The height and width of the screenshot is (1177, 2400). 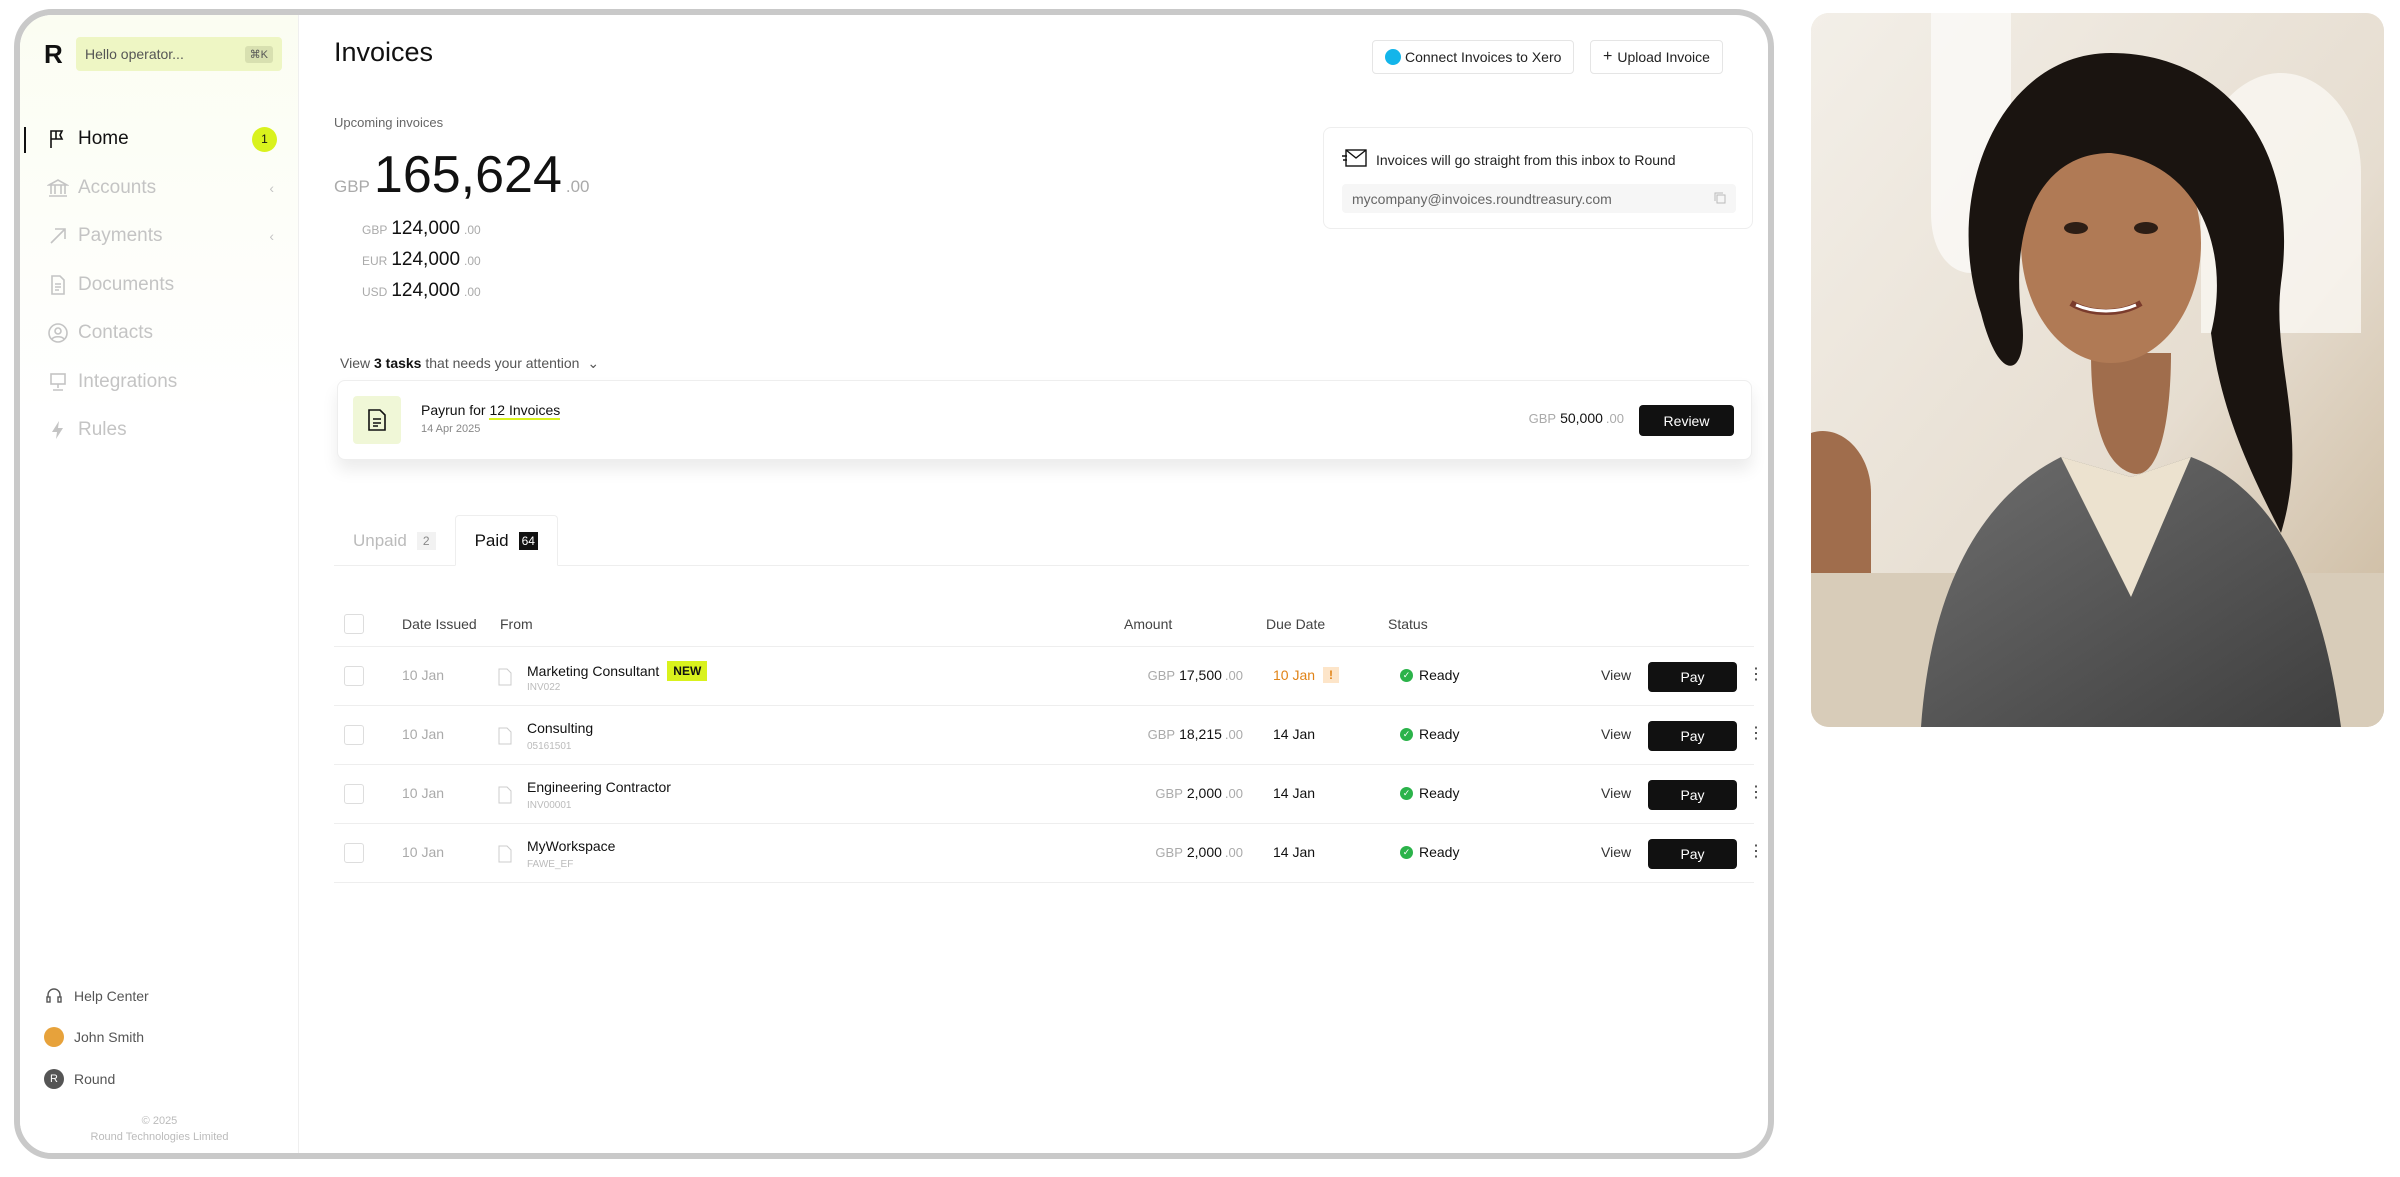 I want to click on flag-icon, so click(x=58, y=139).